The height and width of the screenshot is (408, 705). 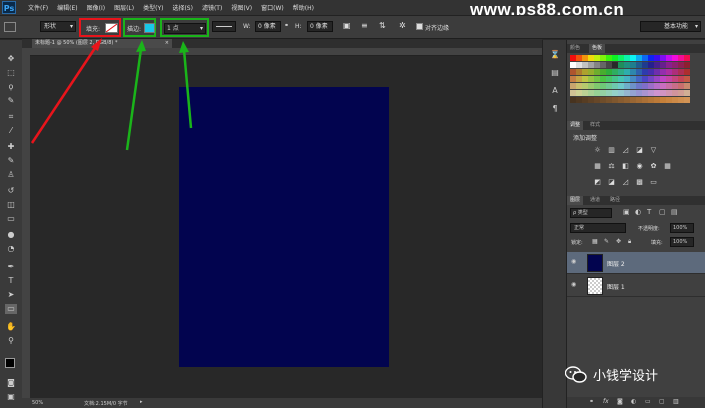 I want to click on add-mask-icon: ◙, so click(x=620, y=401).